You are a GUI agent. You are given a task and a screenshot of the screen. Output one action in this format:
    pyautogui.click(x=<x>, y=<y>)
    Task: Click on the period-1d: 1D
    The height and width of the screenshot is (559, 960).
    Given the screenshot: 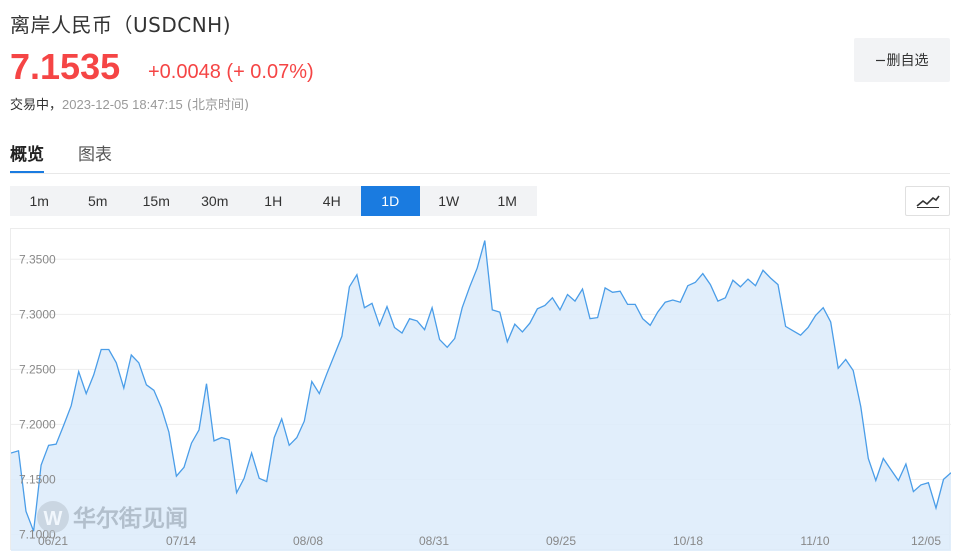 What is the action you would take?
    pyautogui.click(x=390, y=201)
    